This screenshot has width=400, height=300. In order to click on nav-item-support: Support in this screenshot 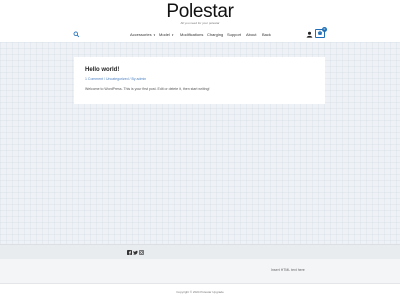, I will do `click(234, 34)`.